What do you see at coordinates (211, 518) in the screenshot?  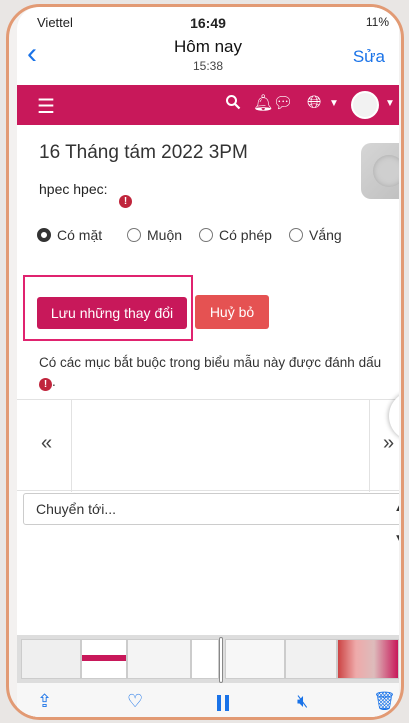 I see `jump-to-select: Chuyển tới... ▲▼` at bounding box center [211, 518].